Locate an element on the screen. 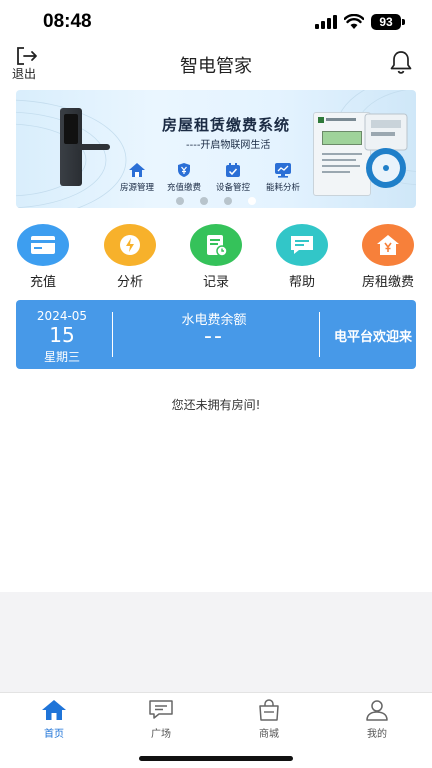 The width and height of the screenshot is (432, 768). yen-shield-icon is located at coordinates (184, 170).